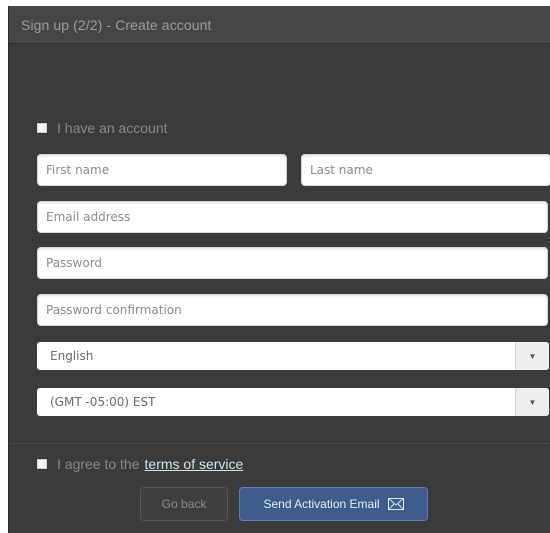 The height and width of the screenshot is (533, 550). I want to click on language-value: English, so click(72, 356).